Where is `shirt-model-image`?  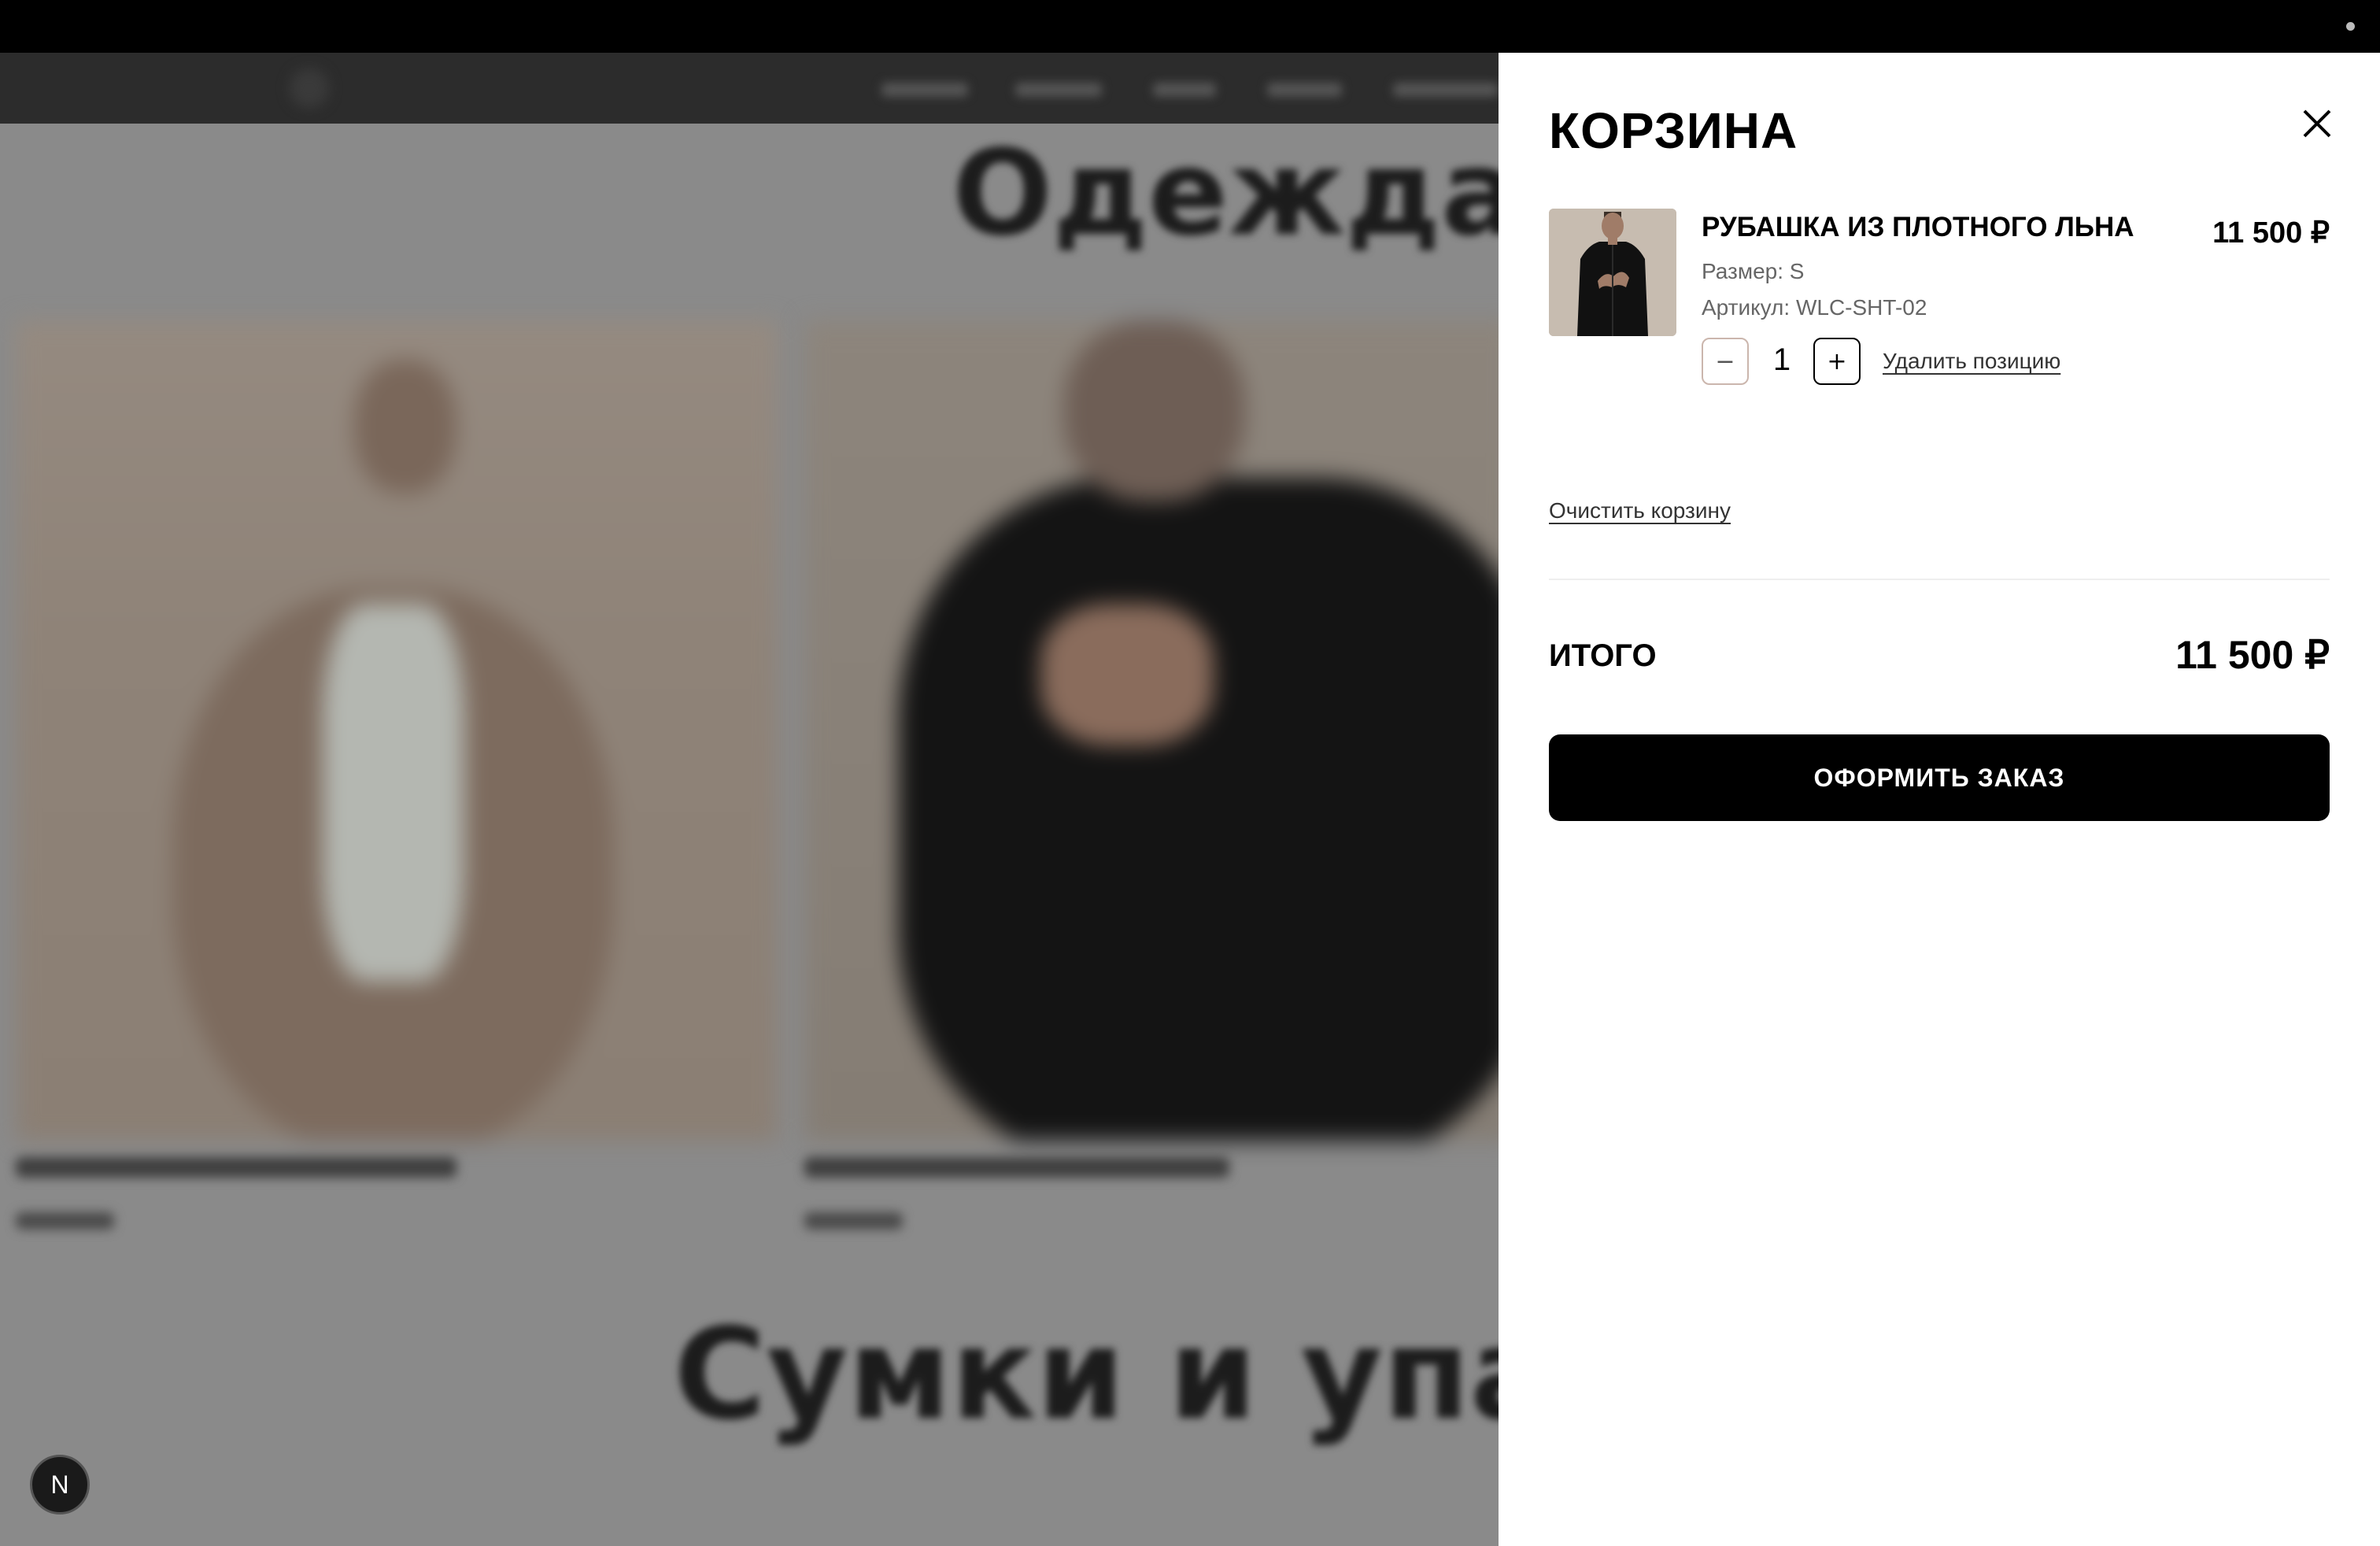 shirt-model-image is located at coordinates (1612, 273).